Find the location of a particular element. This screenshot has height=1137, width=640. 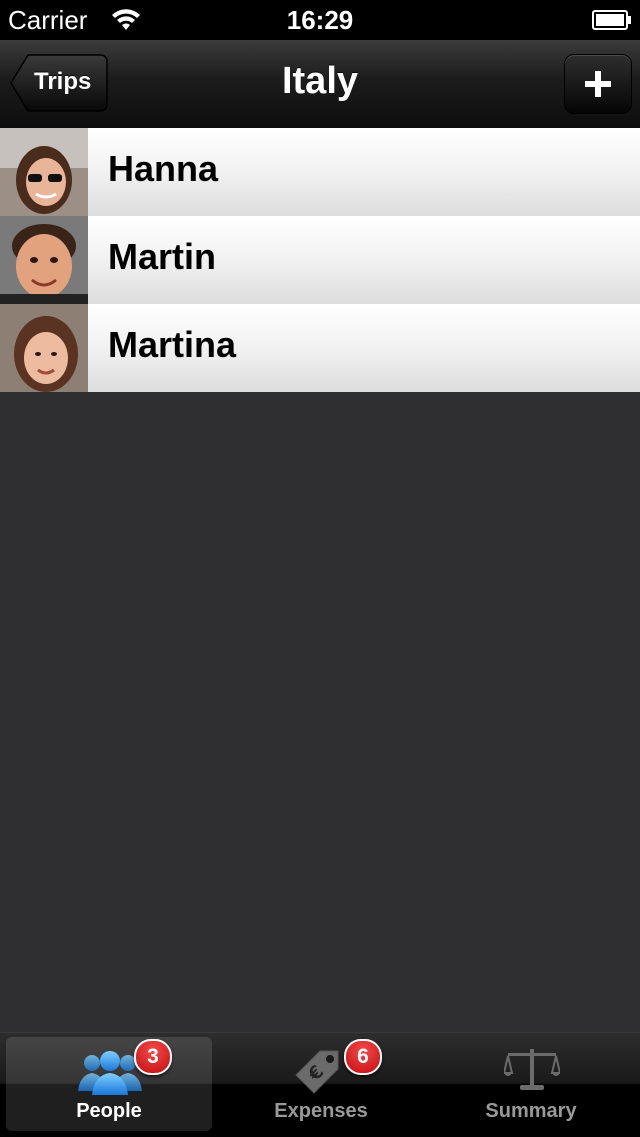

navigation-bar: Trips Italy is located at coordinates (320, 84).